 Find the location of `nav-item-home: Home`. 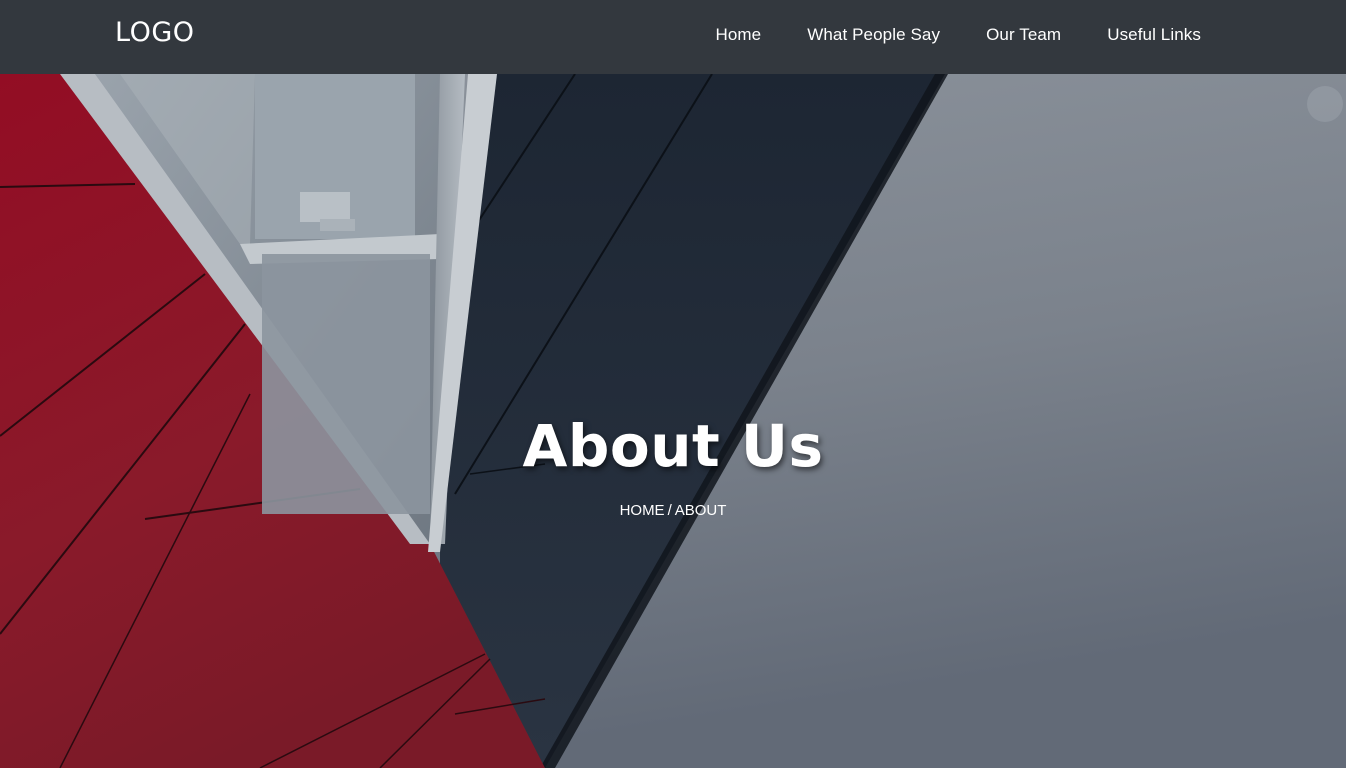

nav-item-home: Home is located at coordinates (738, 35).